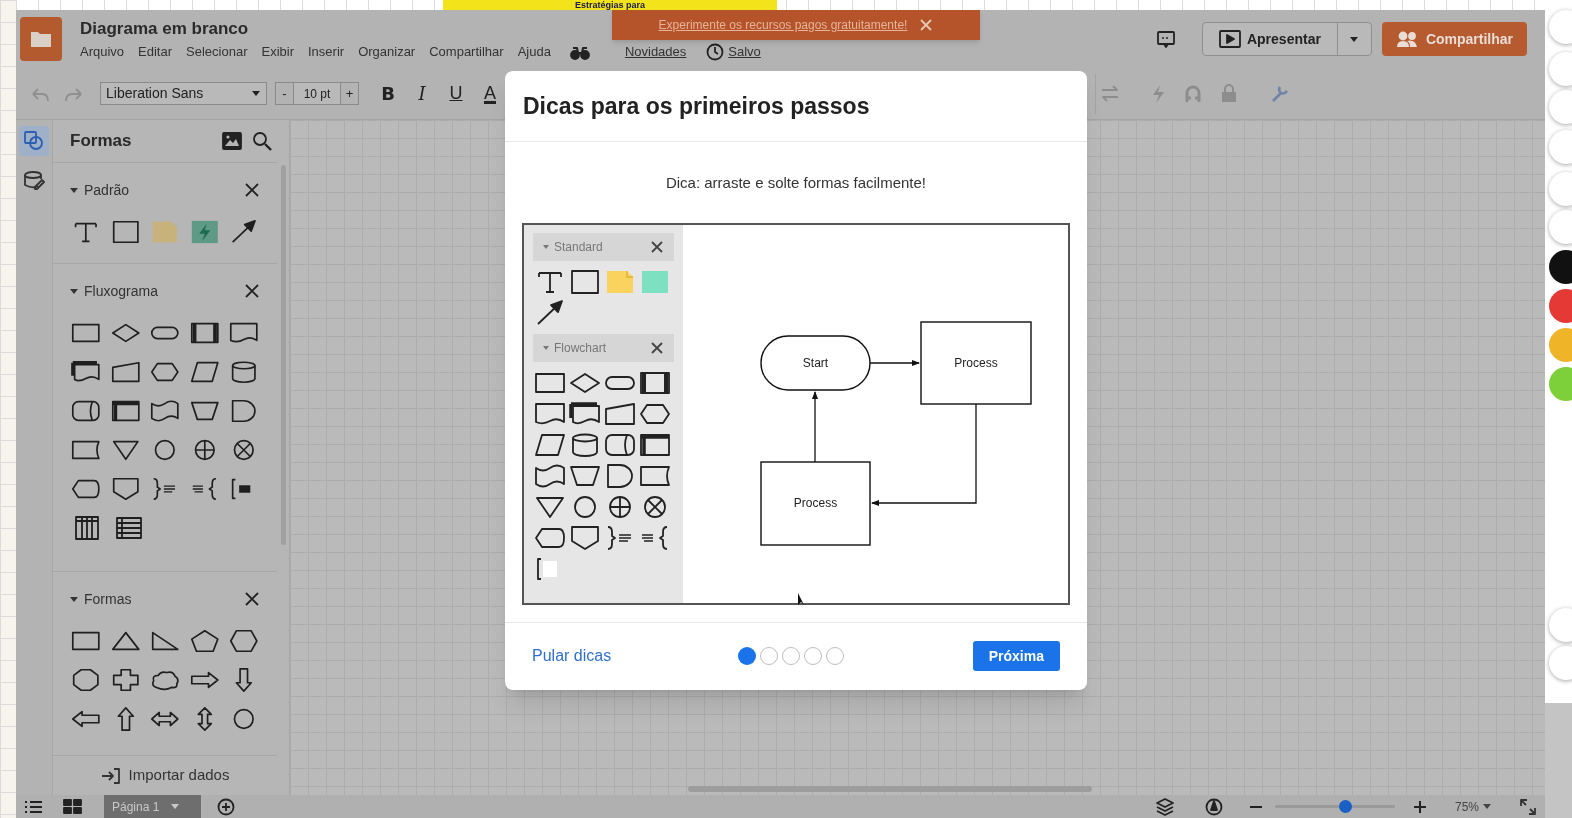 The height and width of the screenshot is (818, 1572). What do you see at coordinates (466, 51) in the screenshot?
I see `menu-item: Compartilhar` at bounding box center [466, 51].